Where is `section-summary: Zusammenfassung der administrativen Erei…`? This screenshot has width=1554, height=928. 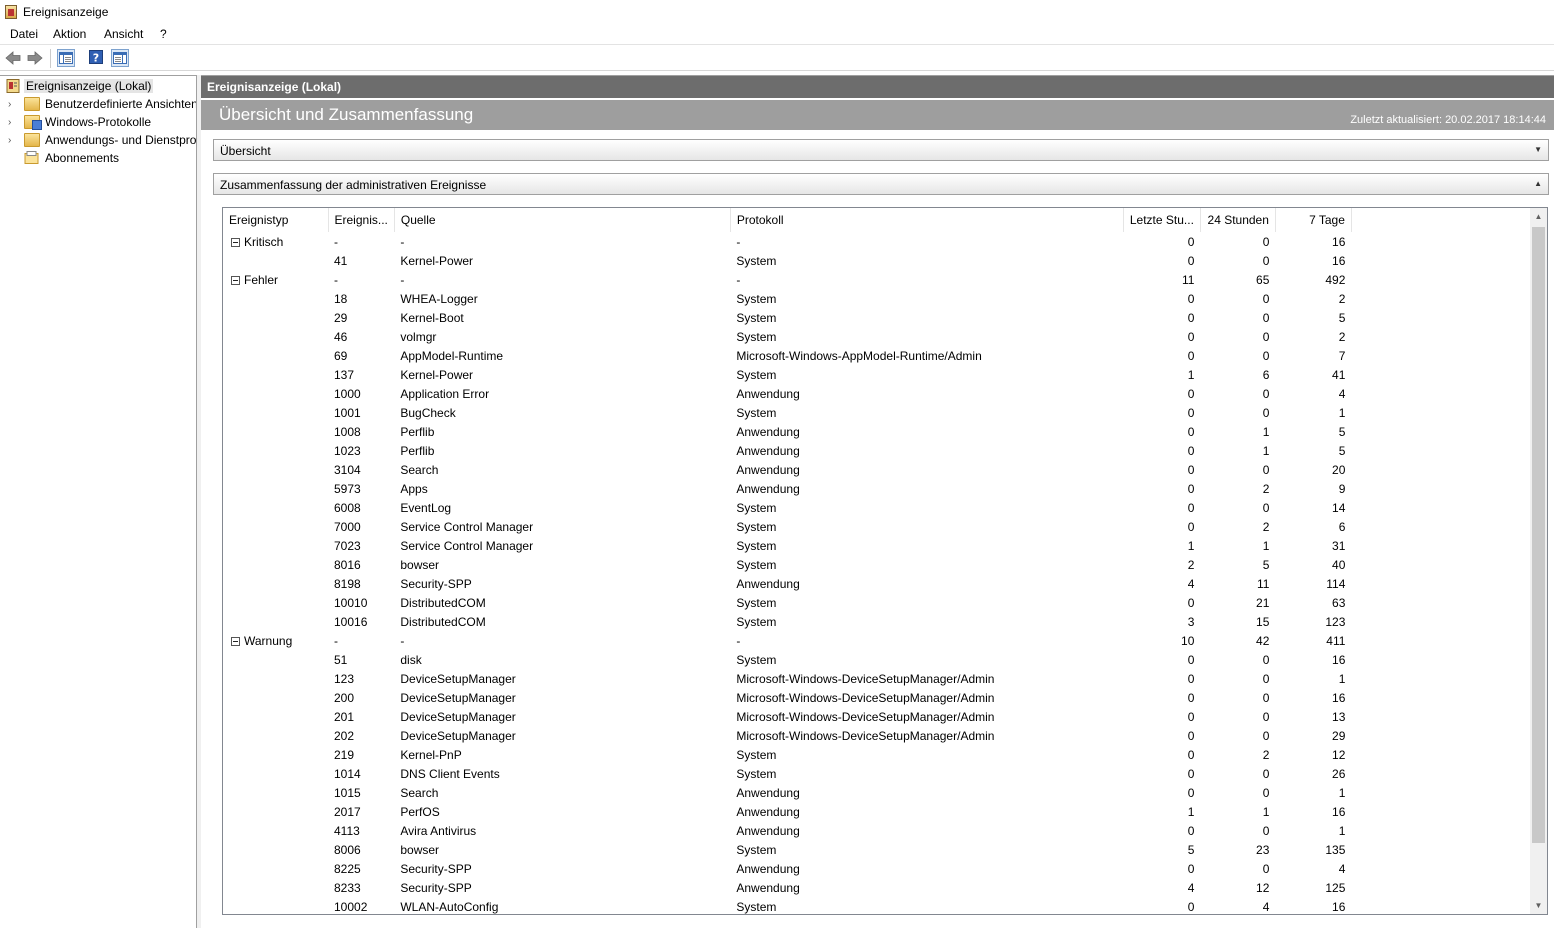
section-summary: Zusammenfassung der administrativen Erei… is located at coordinates (881, 184).